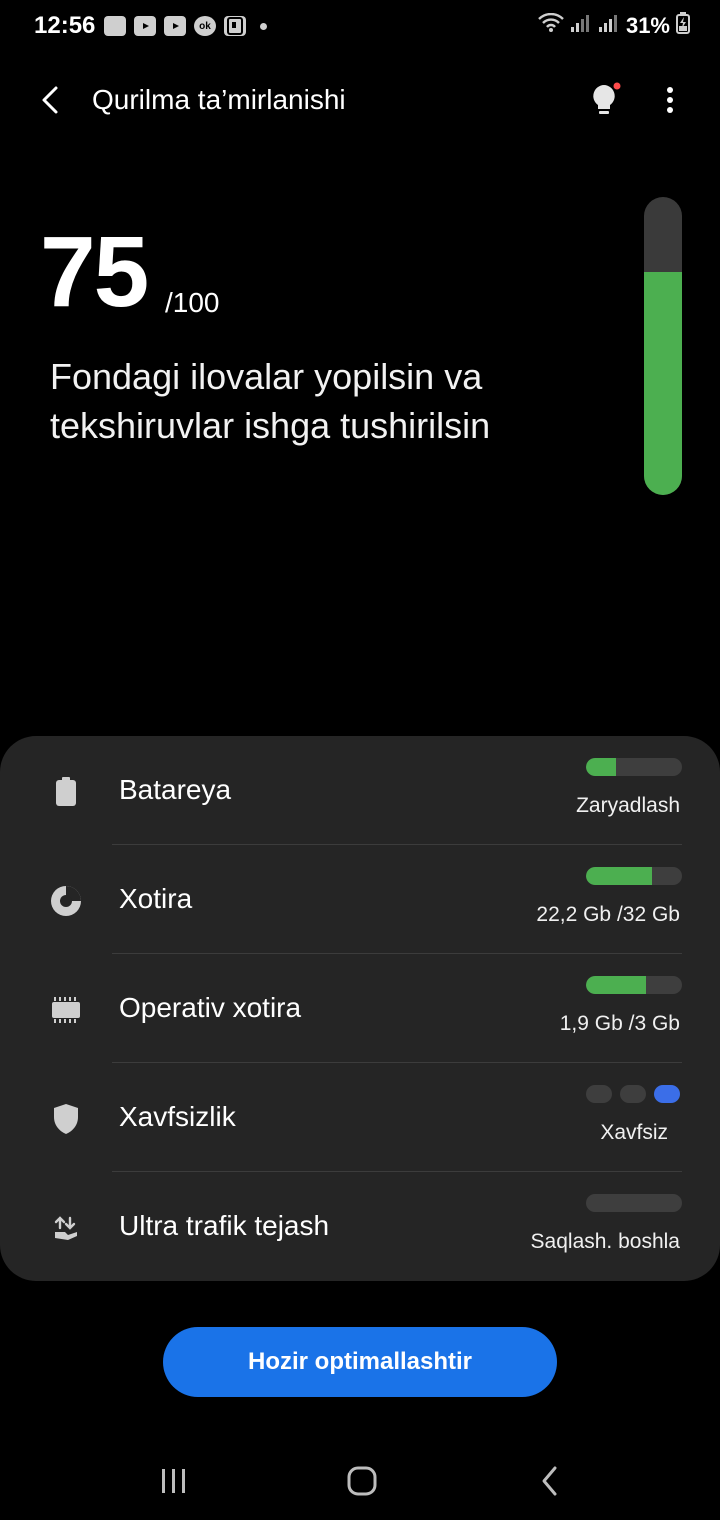 The width and height of the screenshot is (720, 1520). I want to click on security-level-indicator, so click(634, 1094).